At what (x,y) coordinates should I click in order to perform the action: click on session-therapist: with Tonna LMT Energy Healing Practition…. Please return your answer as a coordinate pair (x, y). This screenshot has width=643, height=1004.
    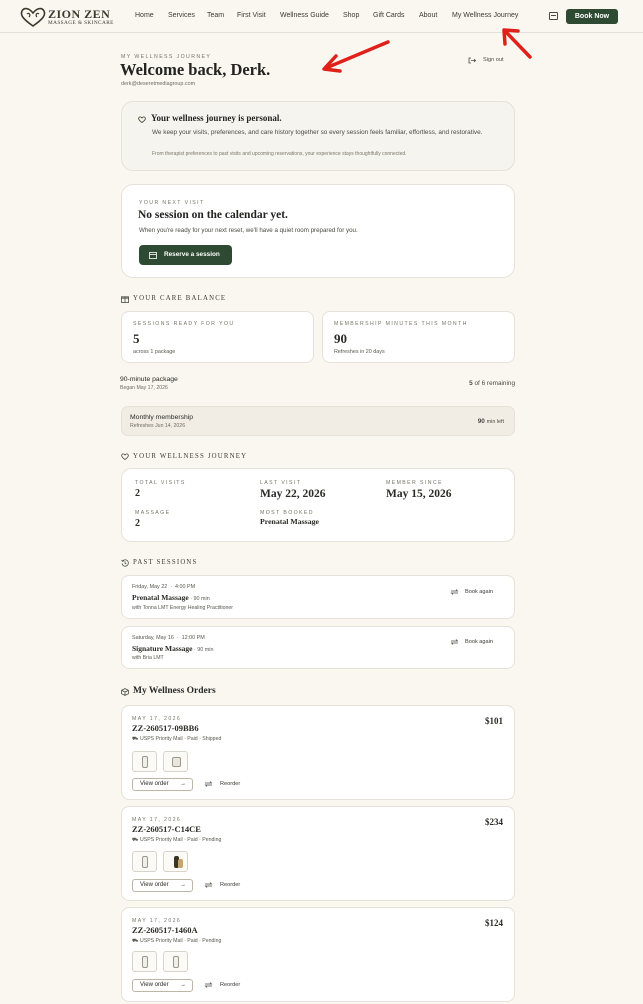
    Looking at the image, I should click on (183, 608).